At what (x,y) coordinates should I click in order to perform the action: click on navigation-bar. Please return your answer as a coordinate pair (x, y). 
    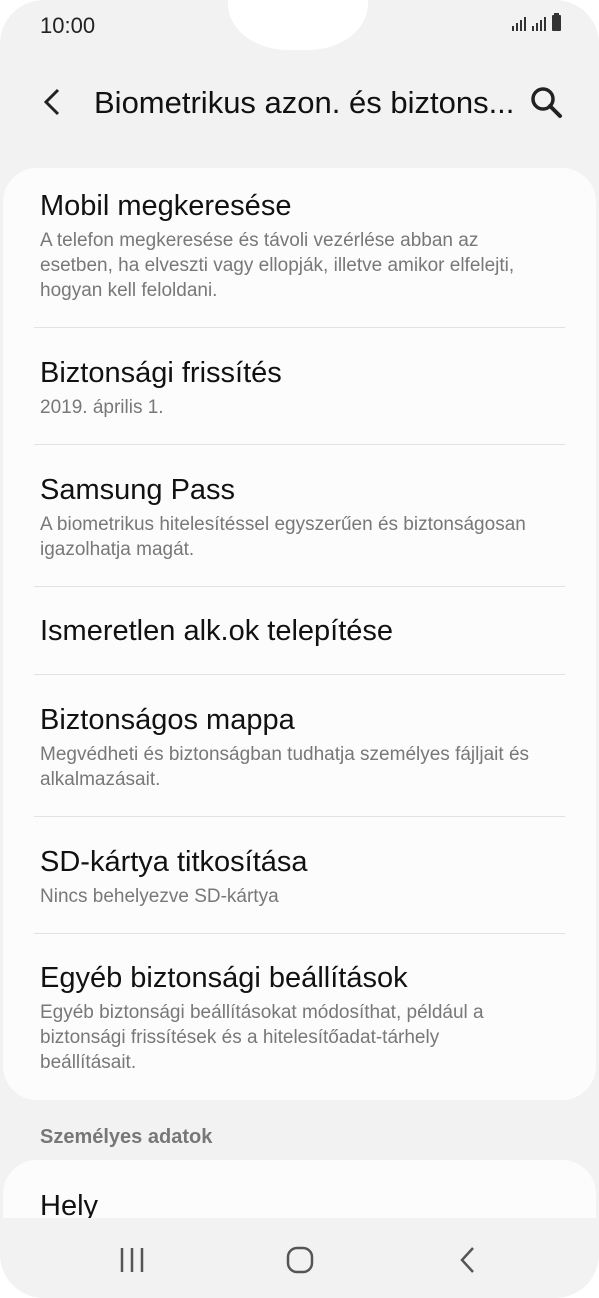
    Looking at the image, I should click on (299, 1258).